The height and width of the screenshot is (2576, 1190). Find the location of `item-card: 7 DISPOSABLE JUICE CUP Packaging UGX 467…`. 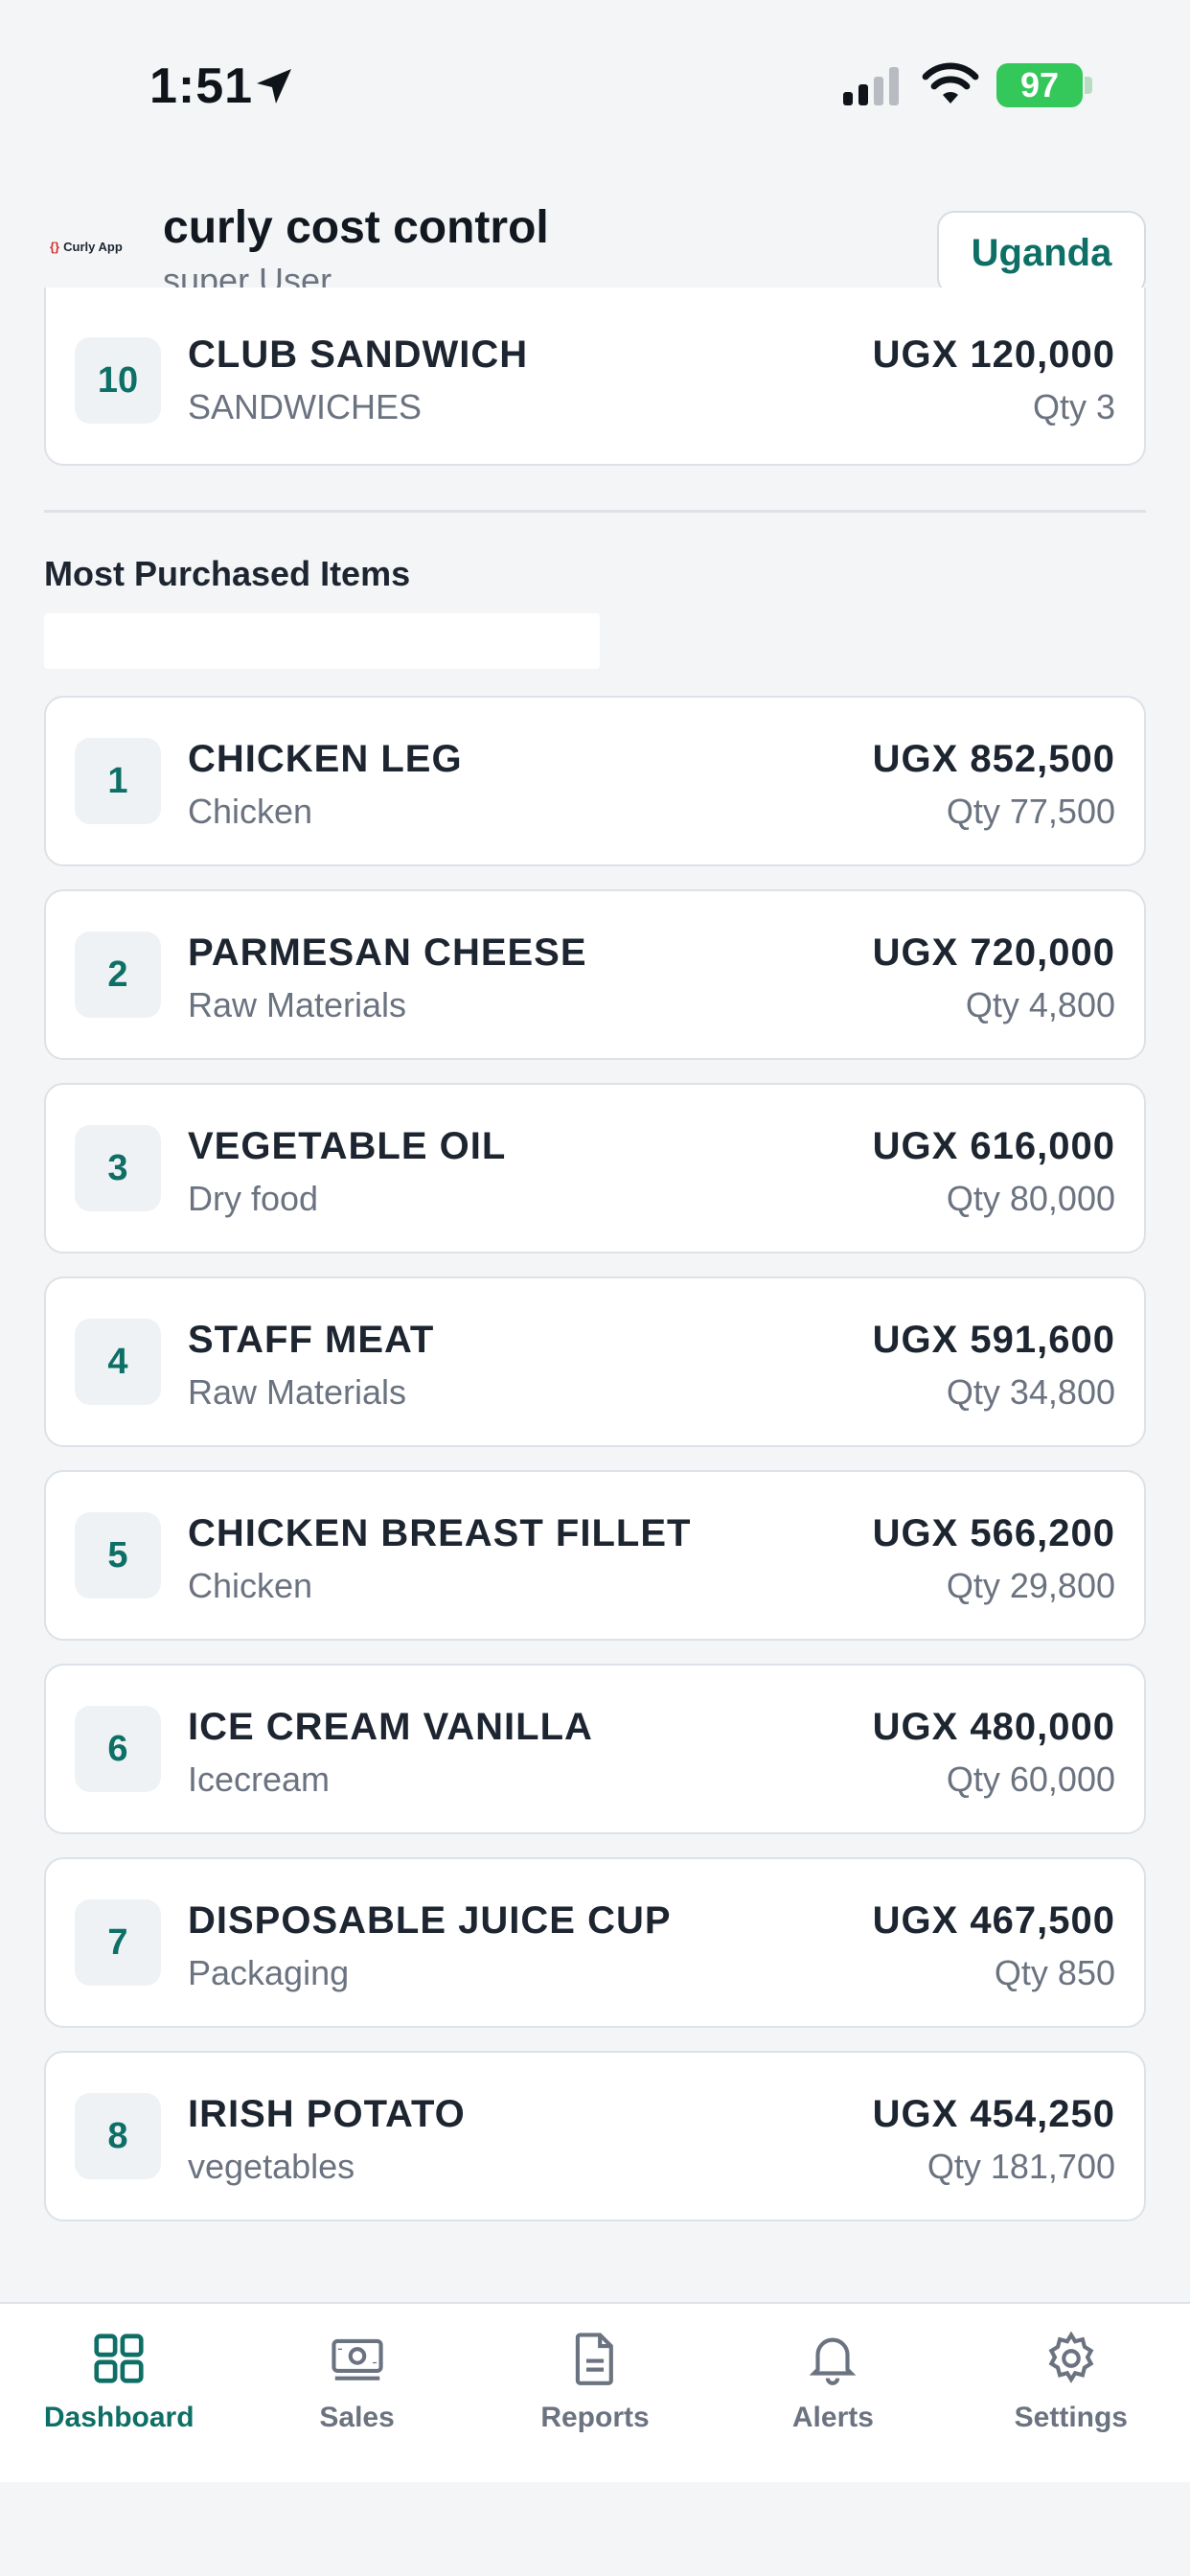

item-card: 7 DISPOSABLE JUICE CUP Packaging UGX 467… is located at coordinates (595, 1942).